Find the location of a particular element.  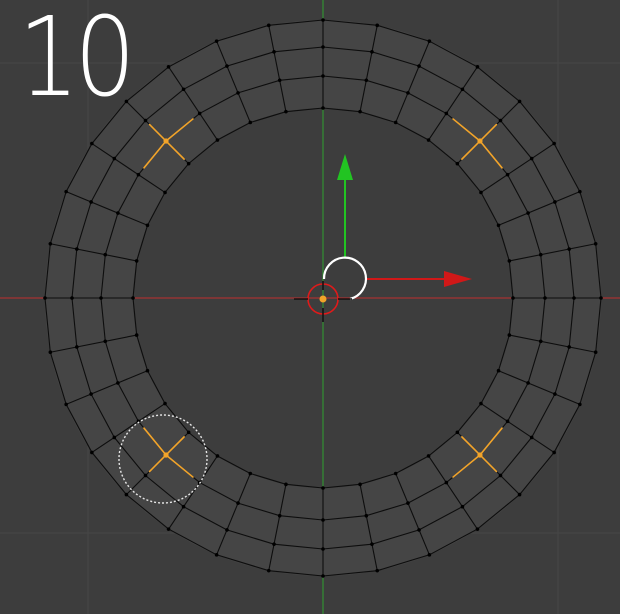

move-gizmo-icon is located at coordinates (397, 227).